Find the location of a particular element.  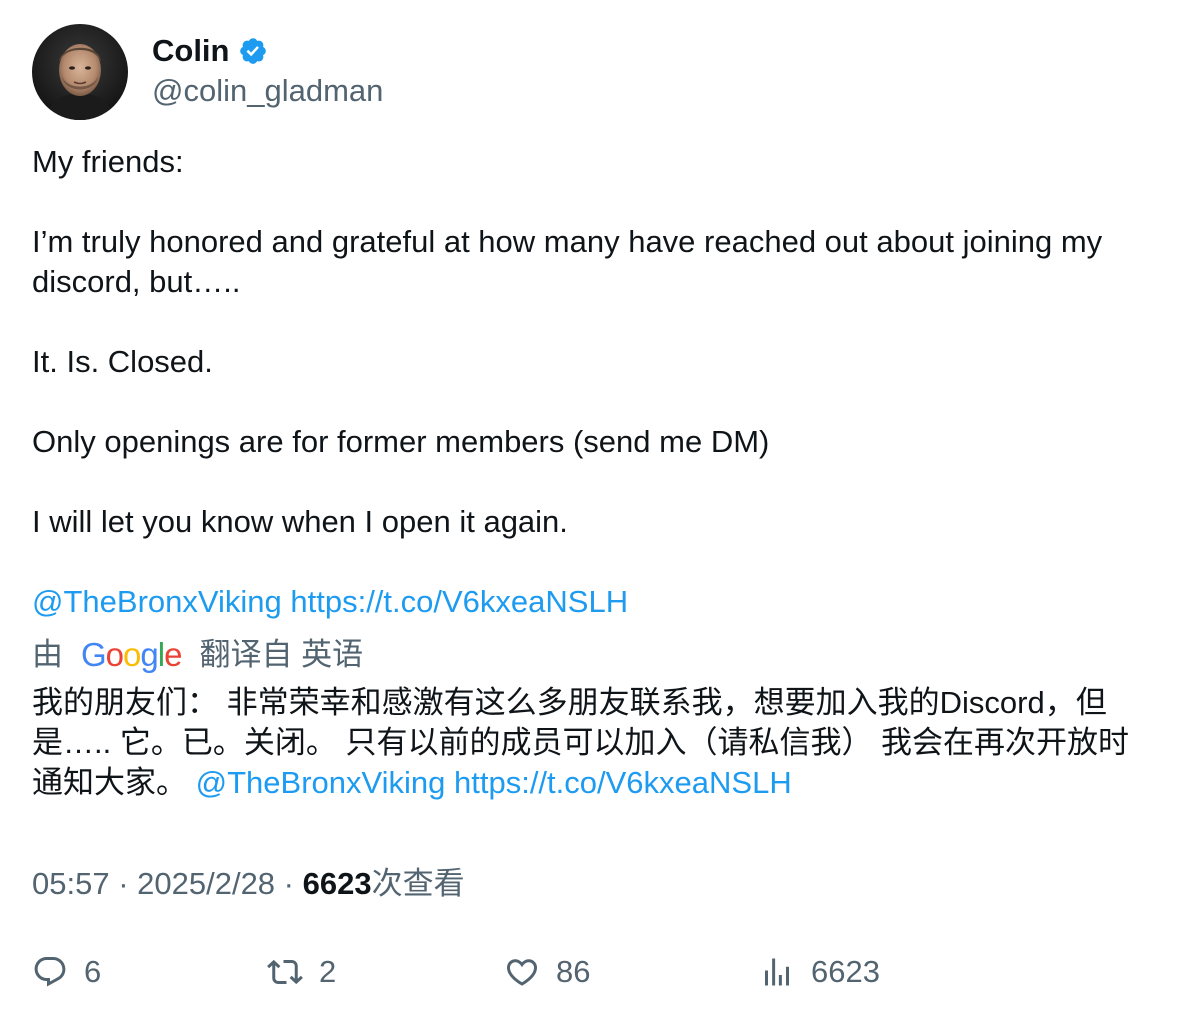

author-handle: @colin_gladman is located at coordinates (267, 91).